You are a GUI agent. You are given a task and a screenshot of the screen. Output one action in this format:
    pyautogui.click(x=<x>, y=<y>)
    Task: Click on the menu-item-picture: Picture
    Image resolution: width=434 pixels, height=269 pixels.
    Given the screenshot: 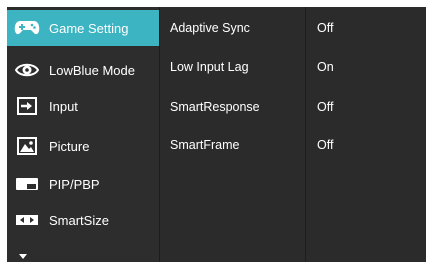 What is the action you would take?
    pyautogui.click(x=83, y=146)
    